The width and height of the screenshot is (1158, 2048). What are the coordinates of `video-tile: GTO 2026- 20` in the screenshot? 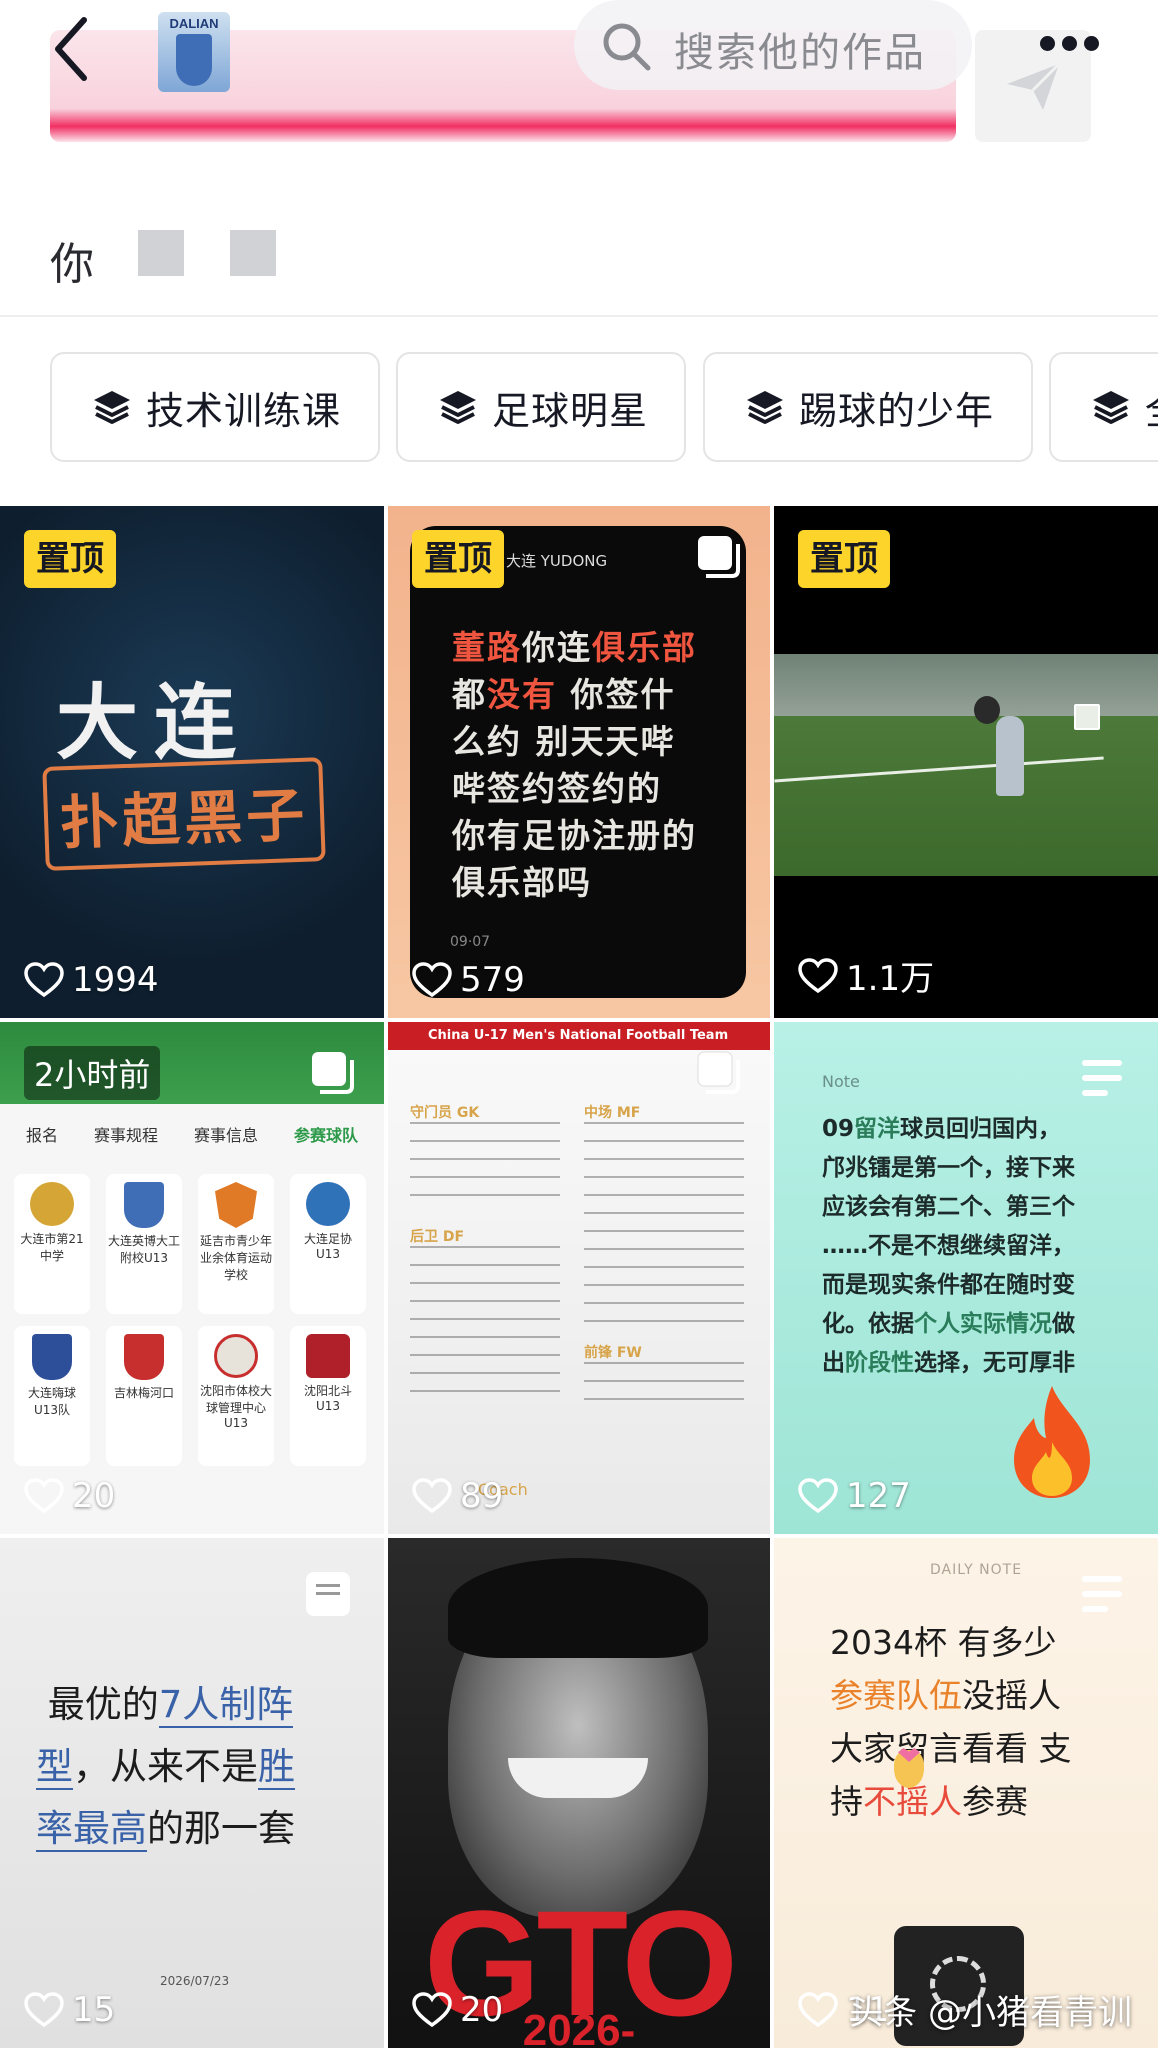 It's located at (579, 1793).